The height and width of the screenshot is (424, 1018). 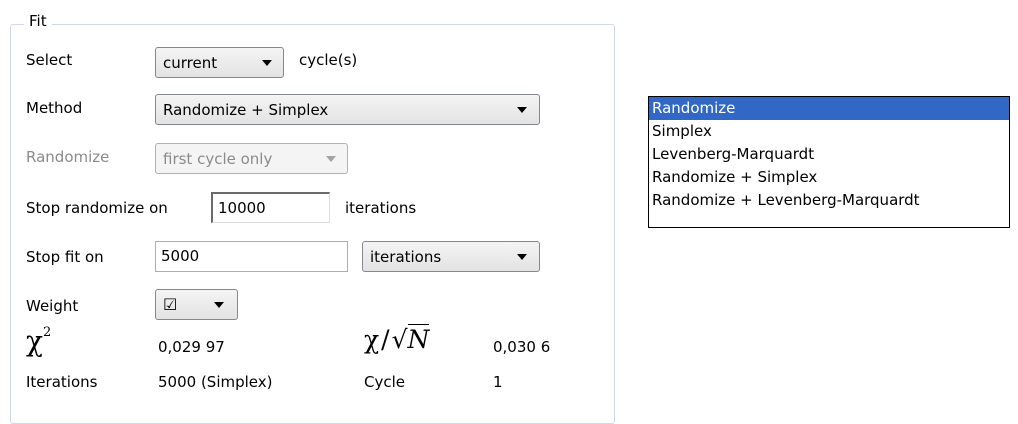 What do you see at coordinates (219, 62) in the screenshot?
I see `select-cycle-combo: current` at bounding box center [219, 62].